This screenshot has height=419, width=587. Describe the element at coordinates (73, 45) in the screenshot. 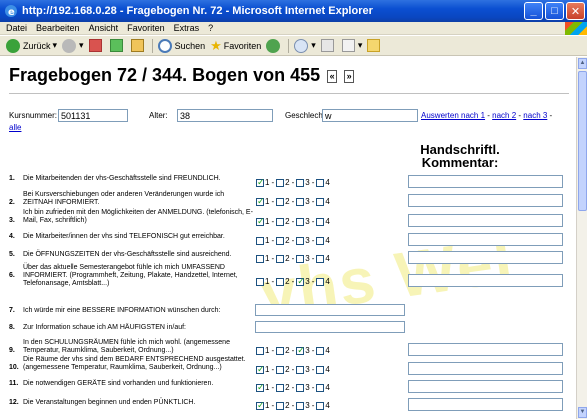

I see `forward-button: ▾` at that location.